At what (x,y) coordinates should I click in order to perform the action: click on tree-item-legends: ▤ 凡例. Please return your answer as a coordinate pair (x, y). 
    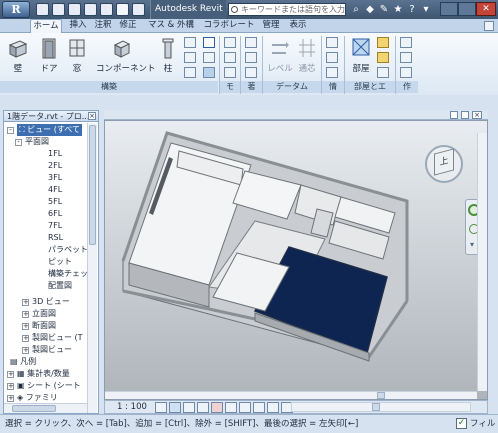
    Looking at the image, I should click on (48, 362).